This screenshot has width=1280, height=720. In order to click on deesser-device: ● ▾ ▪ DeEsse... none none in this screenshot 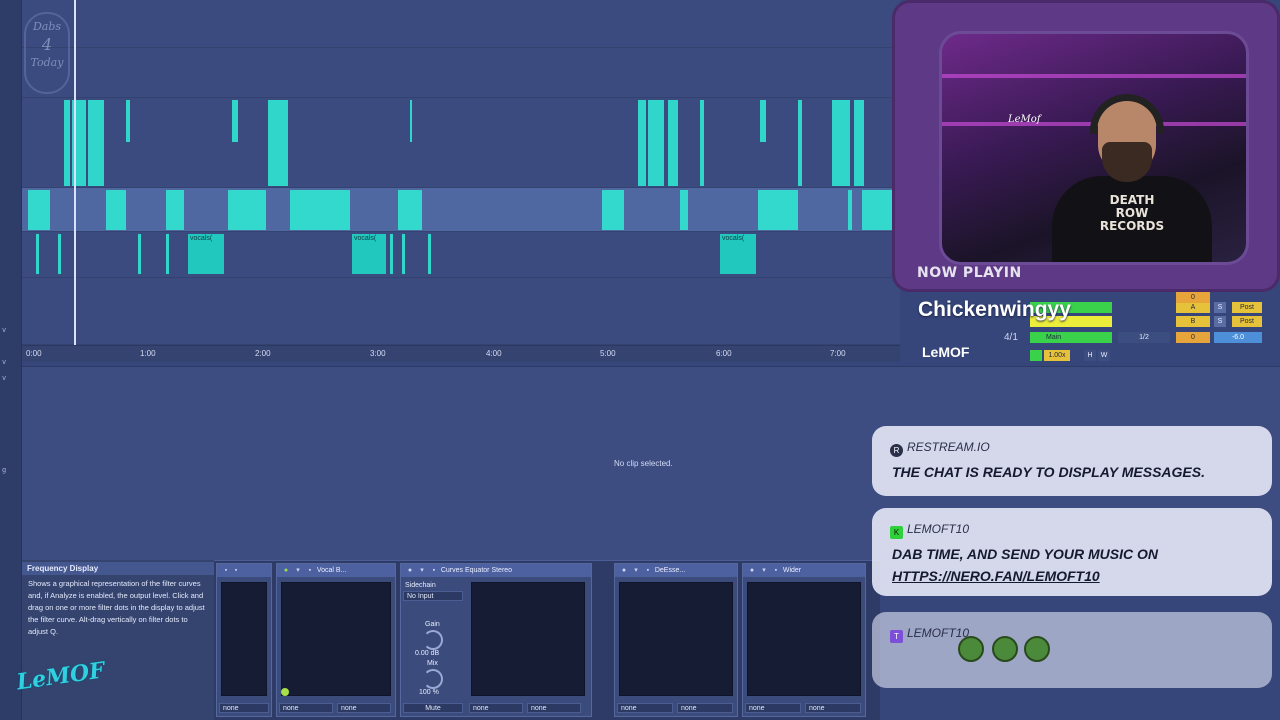, I will do `click(676, 640)`.